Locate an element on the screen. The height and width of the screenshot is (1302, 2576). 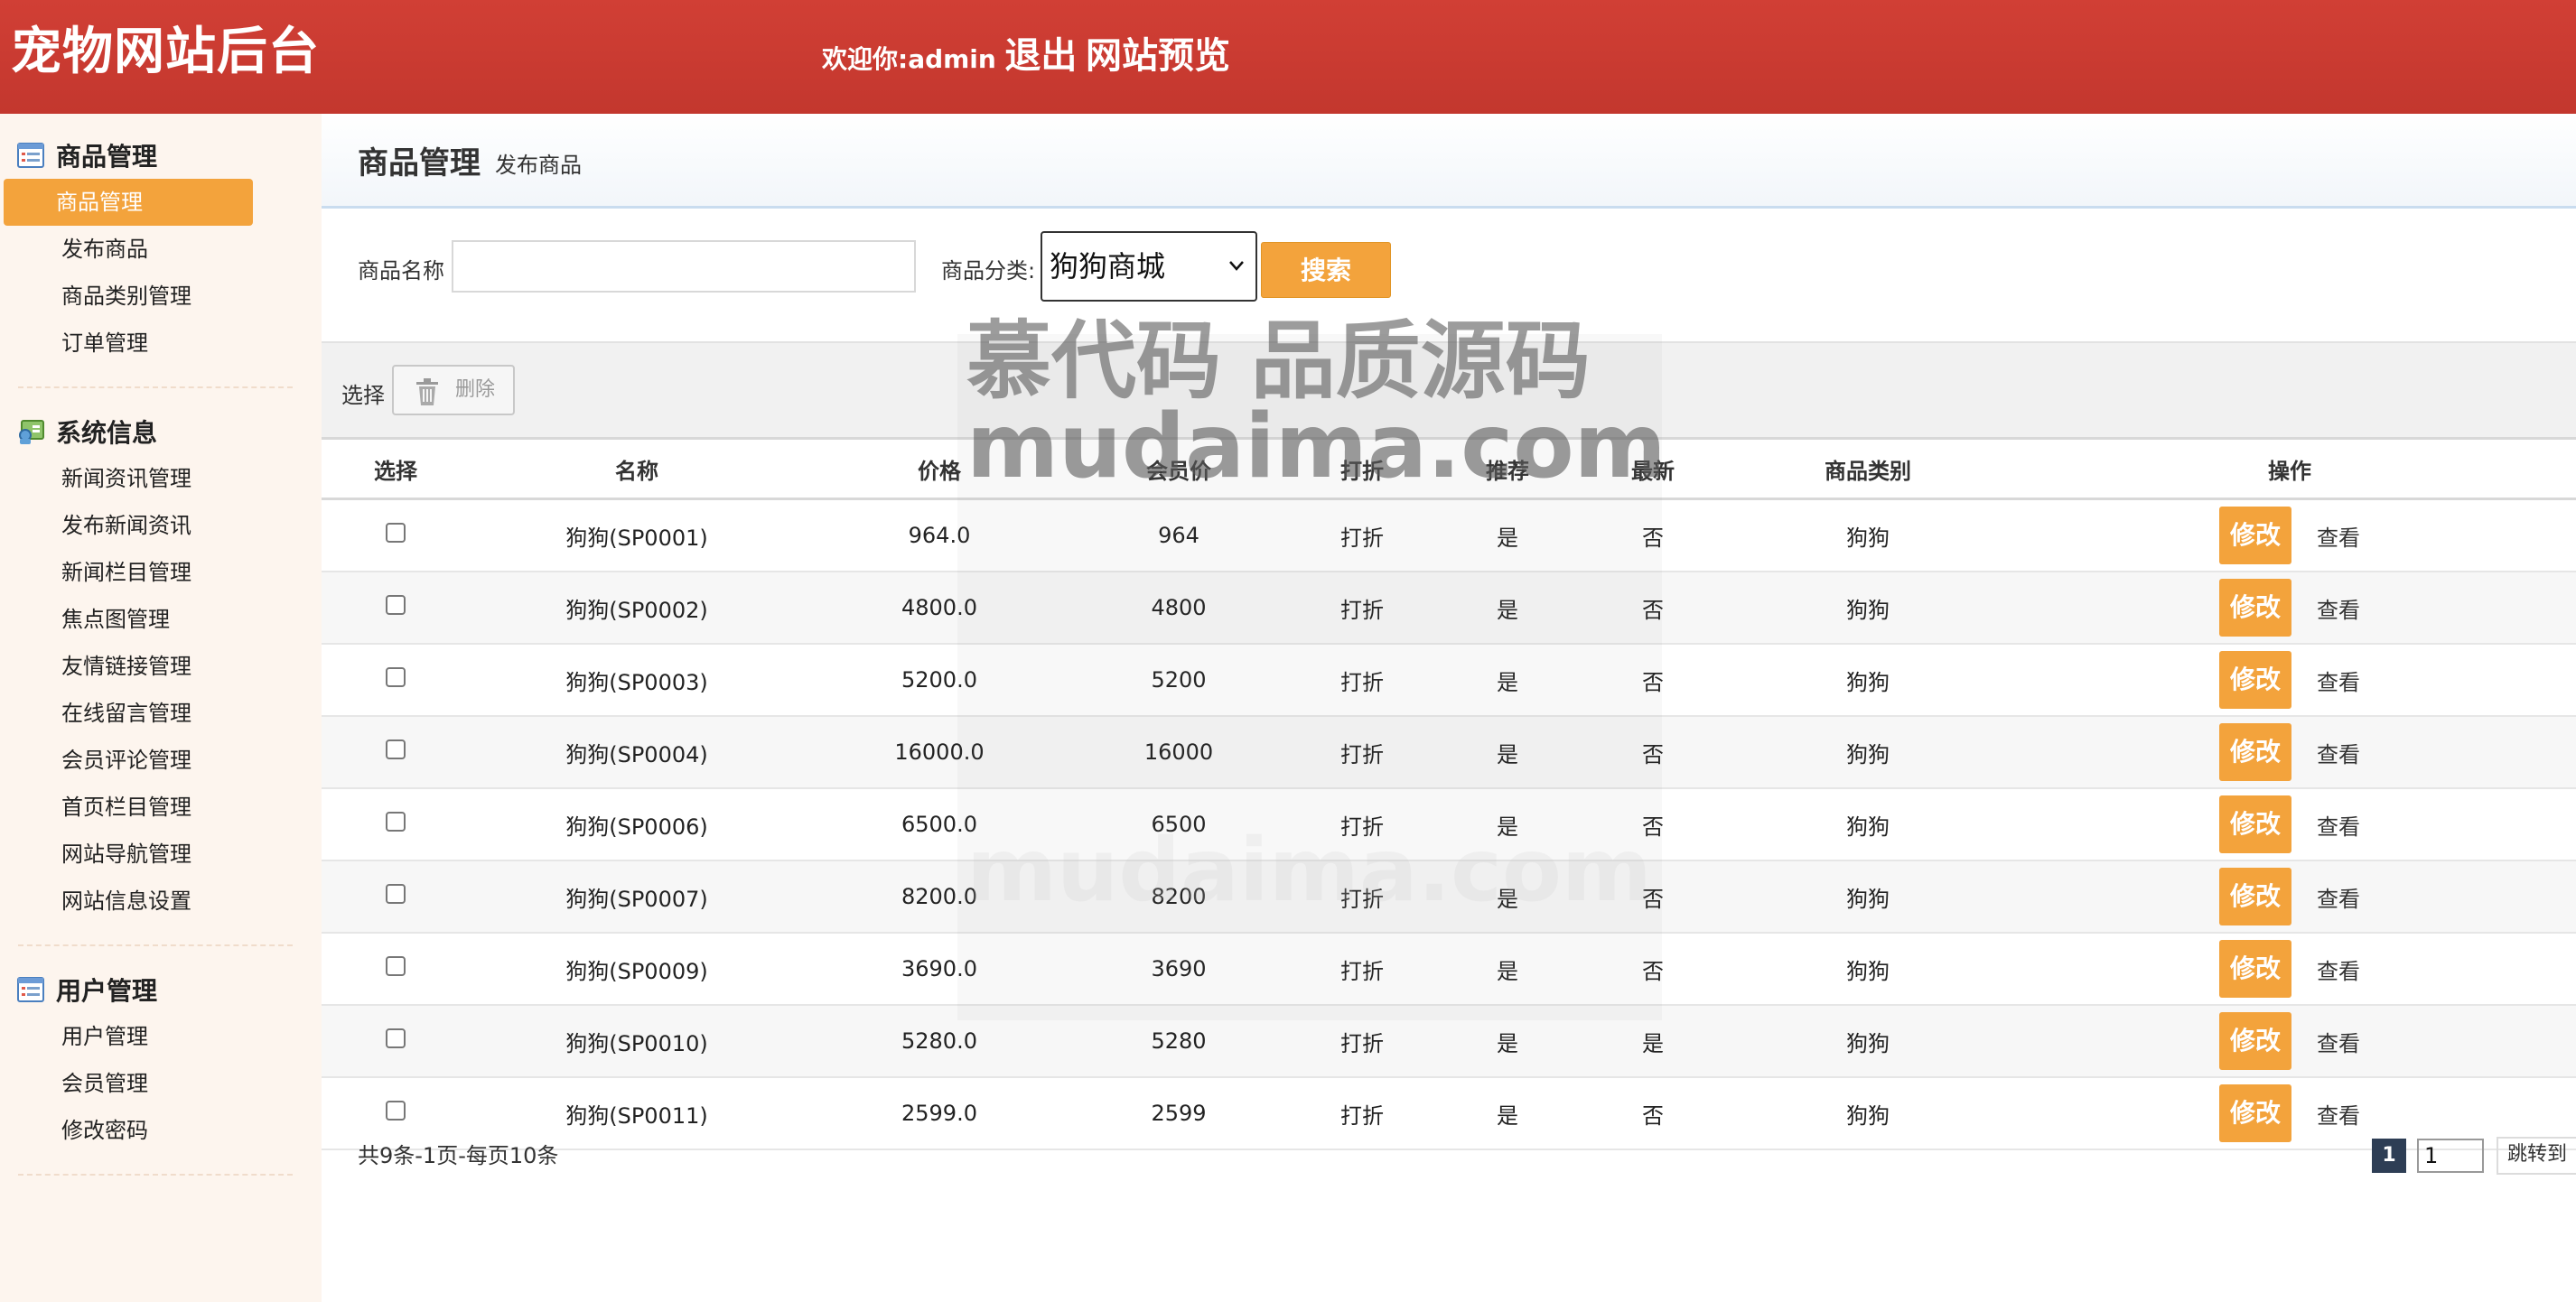
sidebar-item-friend-links: 友情链接管理 is located at coordinates (128, 666).